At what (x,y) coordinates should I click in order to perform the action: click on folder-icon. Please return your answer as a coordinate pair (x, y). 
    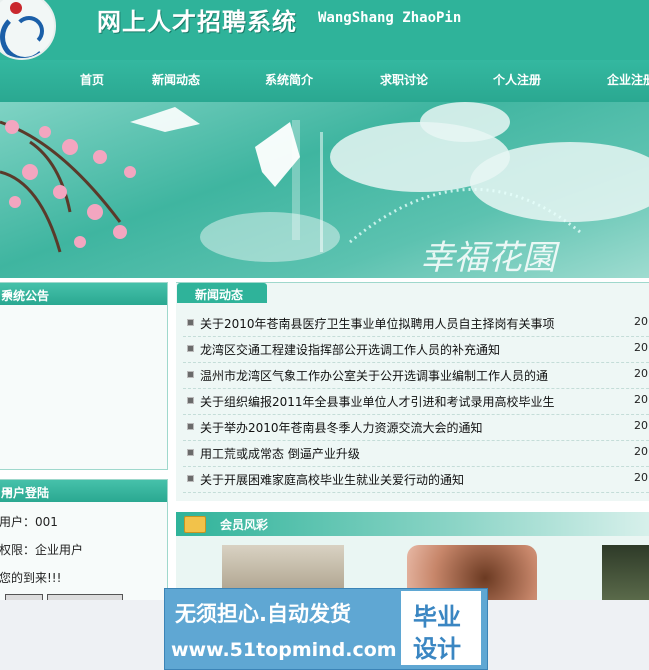
    Looking at the image, I should click on (195, 524).